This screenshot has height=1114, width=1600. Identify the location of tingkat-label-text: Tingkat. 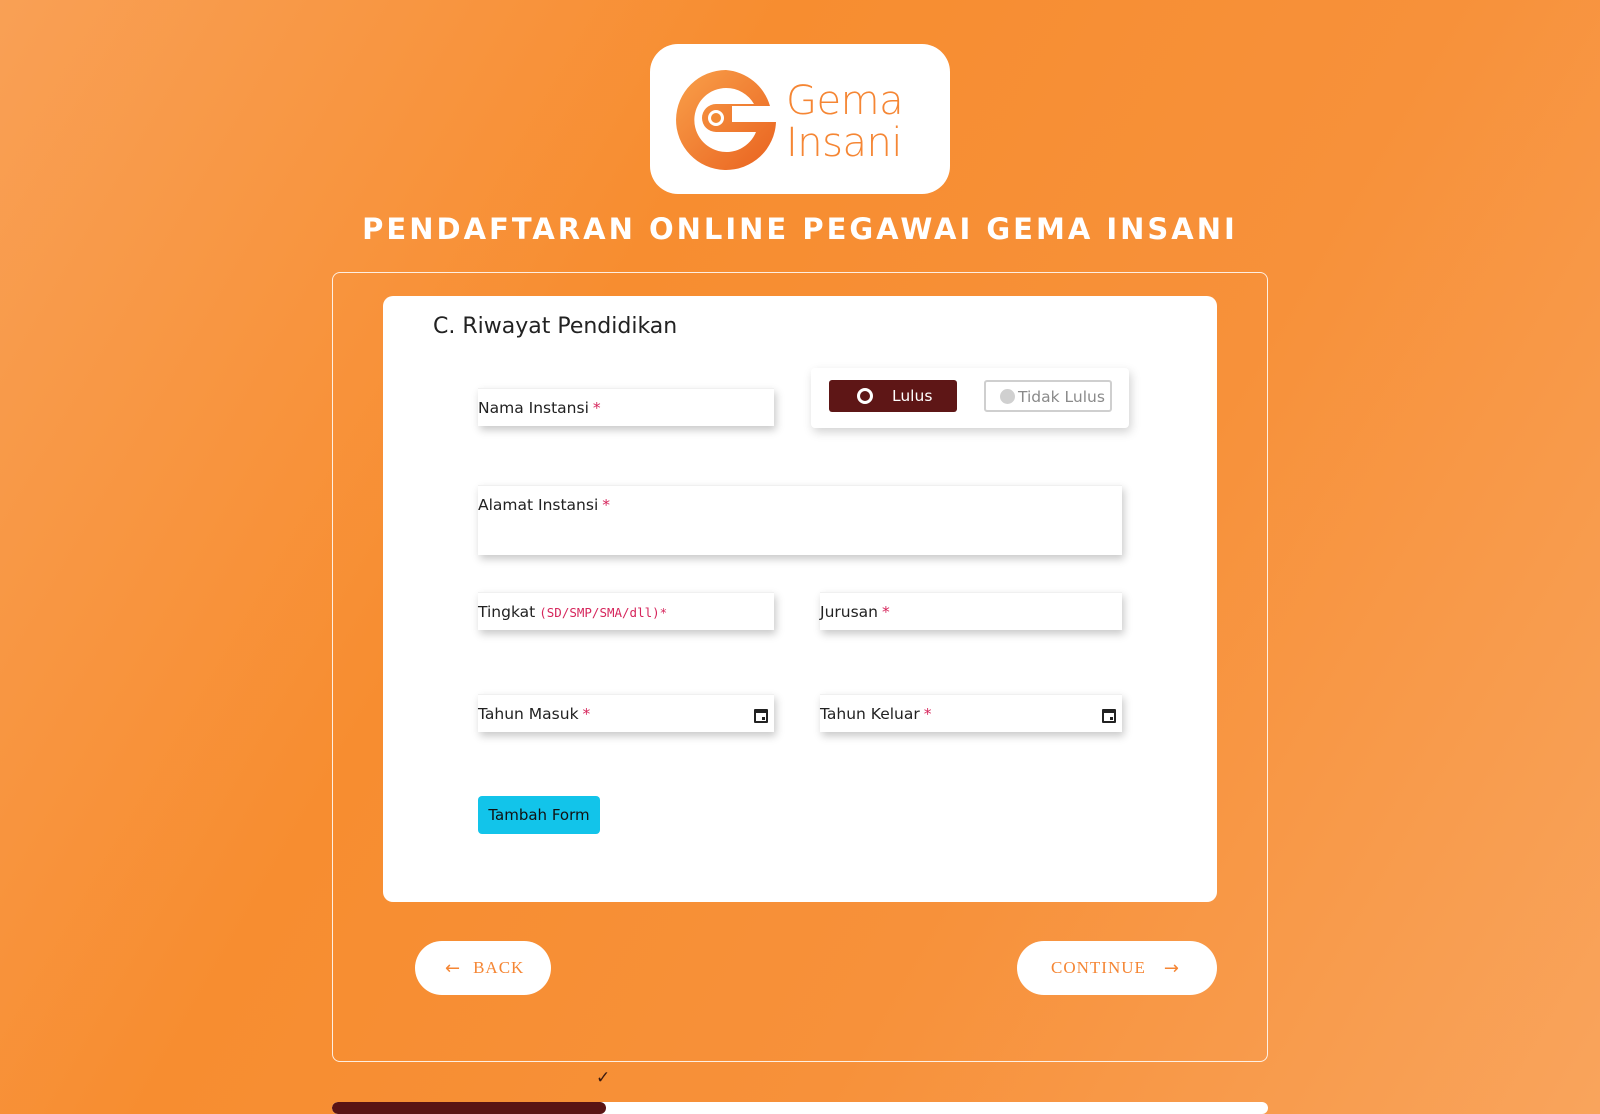
(507, 612).